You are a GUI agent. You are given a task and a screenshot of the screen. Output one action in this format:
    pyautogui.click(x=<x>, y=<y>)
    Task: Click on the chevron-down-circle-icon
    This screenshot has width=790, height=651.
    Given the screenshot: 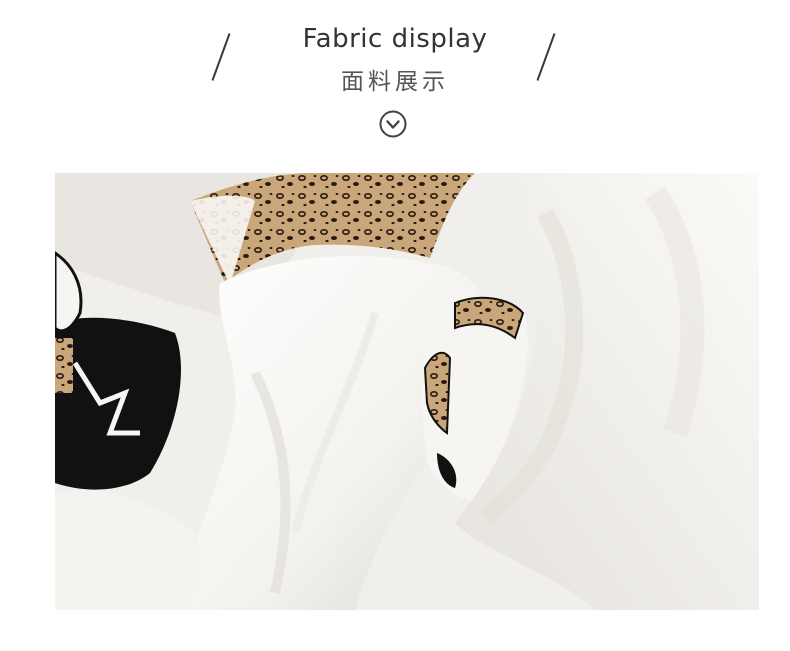 What is the action you would take?
    pyautogui.click(x=393, y=124)
    